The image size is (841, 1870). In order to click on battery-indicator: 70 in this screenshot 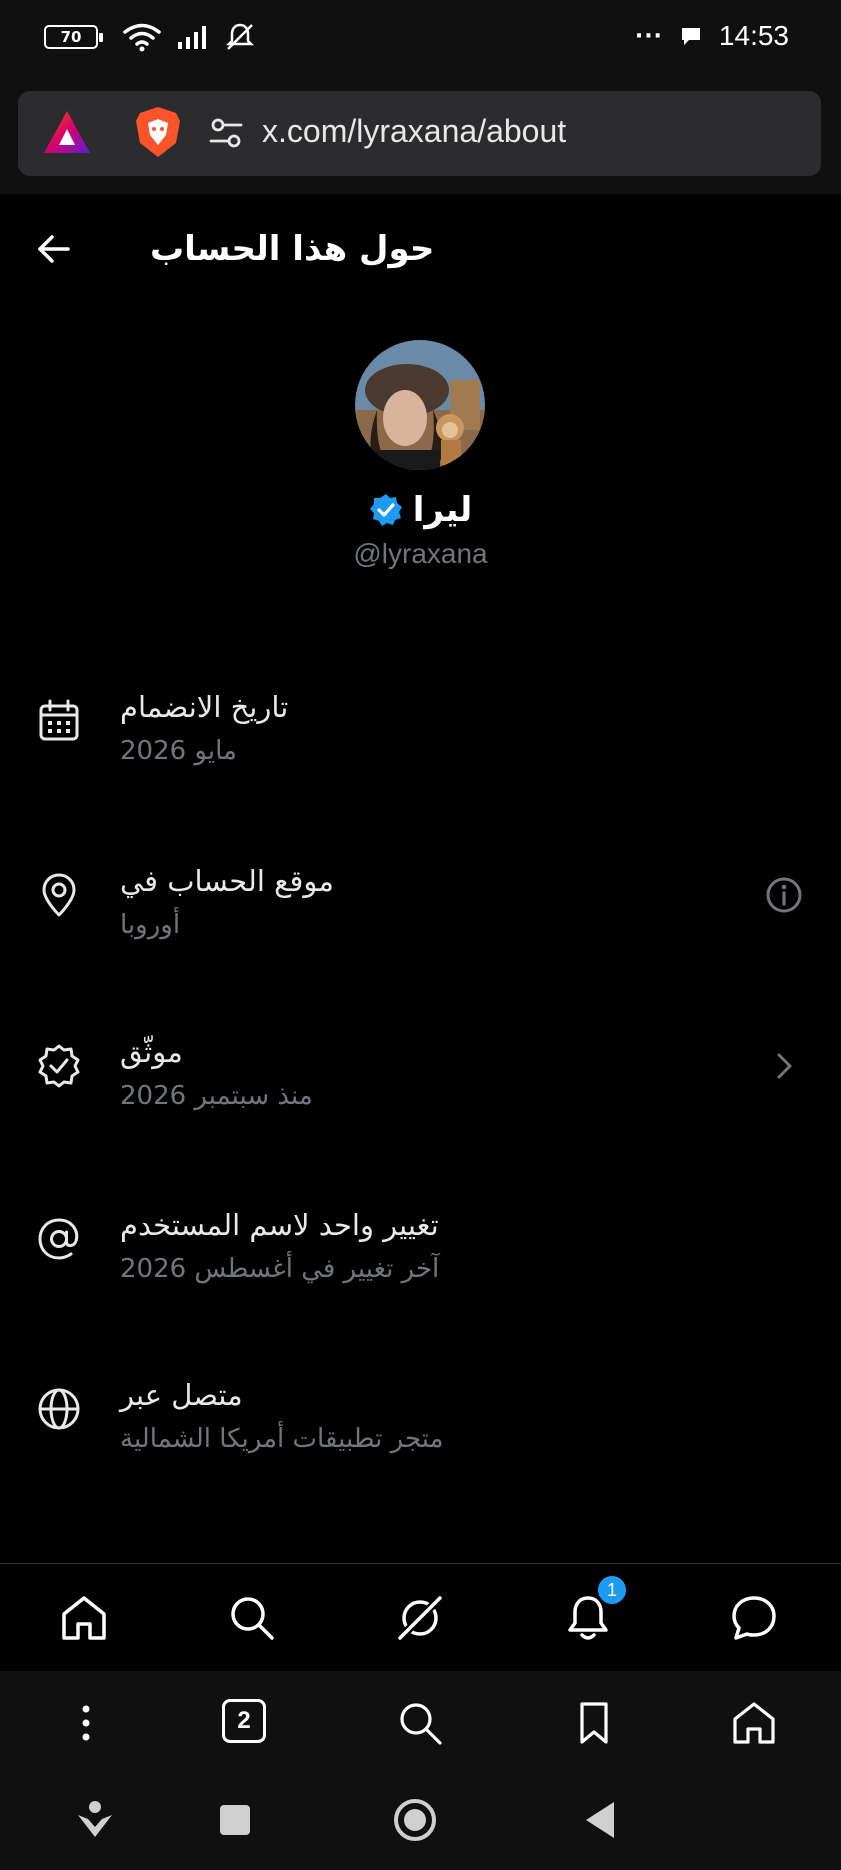, I will do `click(73, 37)`.